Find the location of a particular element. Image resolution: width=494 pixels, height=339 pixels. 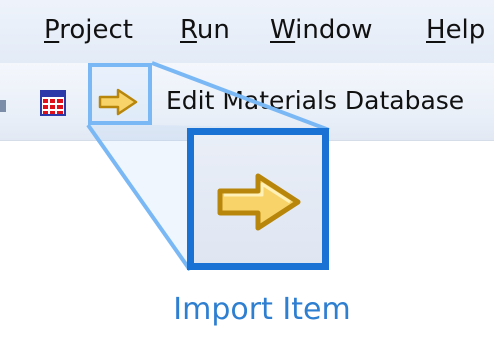

menu-project-mnemonic: P is located at coordinates (52, 30).